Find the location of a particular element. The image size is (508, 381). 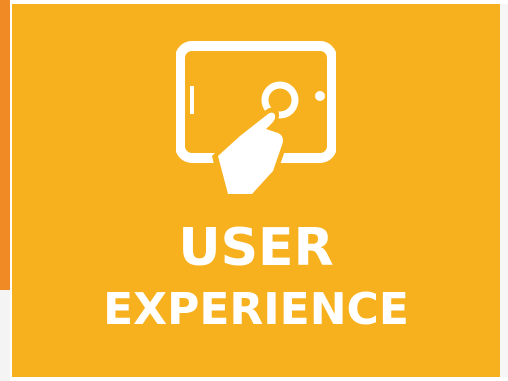

title-line-2: EXPERIENCE is located at coordinates (256, 309).